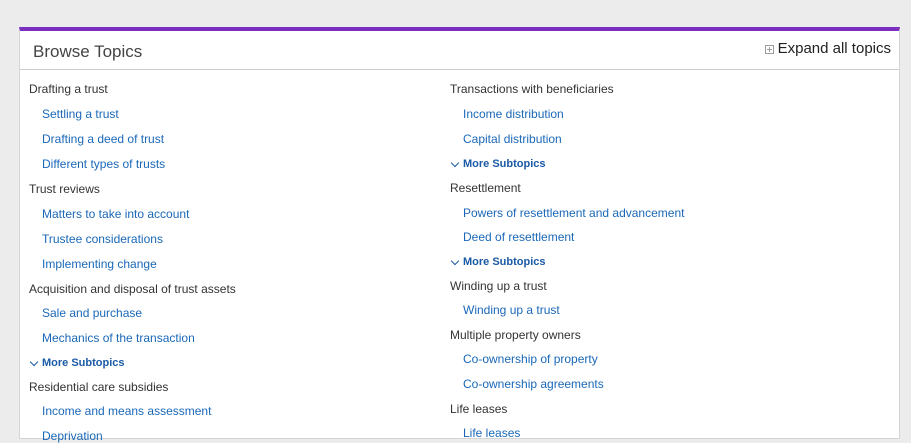 The width and height of the screenshot is (911, 443). What do you see at coordinates (498, 286) in the screenshot?
I see `topic-heading: Winding up a trust` at bounding box center [498, 286].